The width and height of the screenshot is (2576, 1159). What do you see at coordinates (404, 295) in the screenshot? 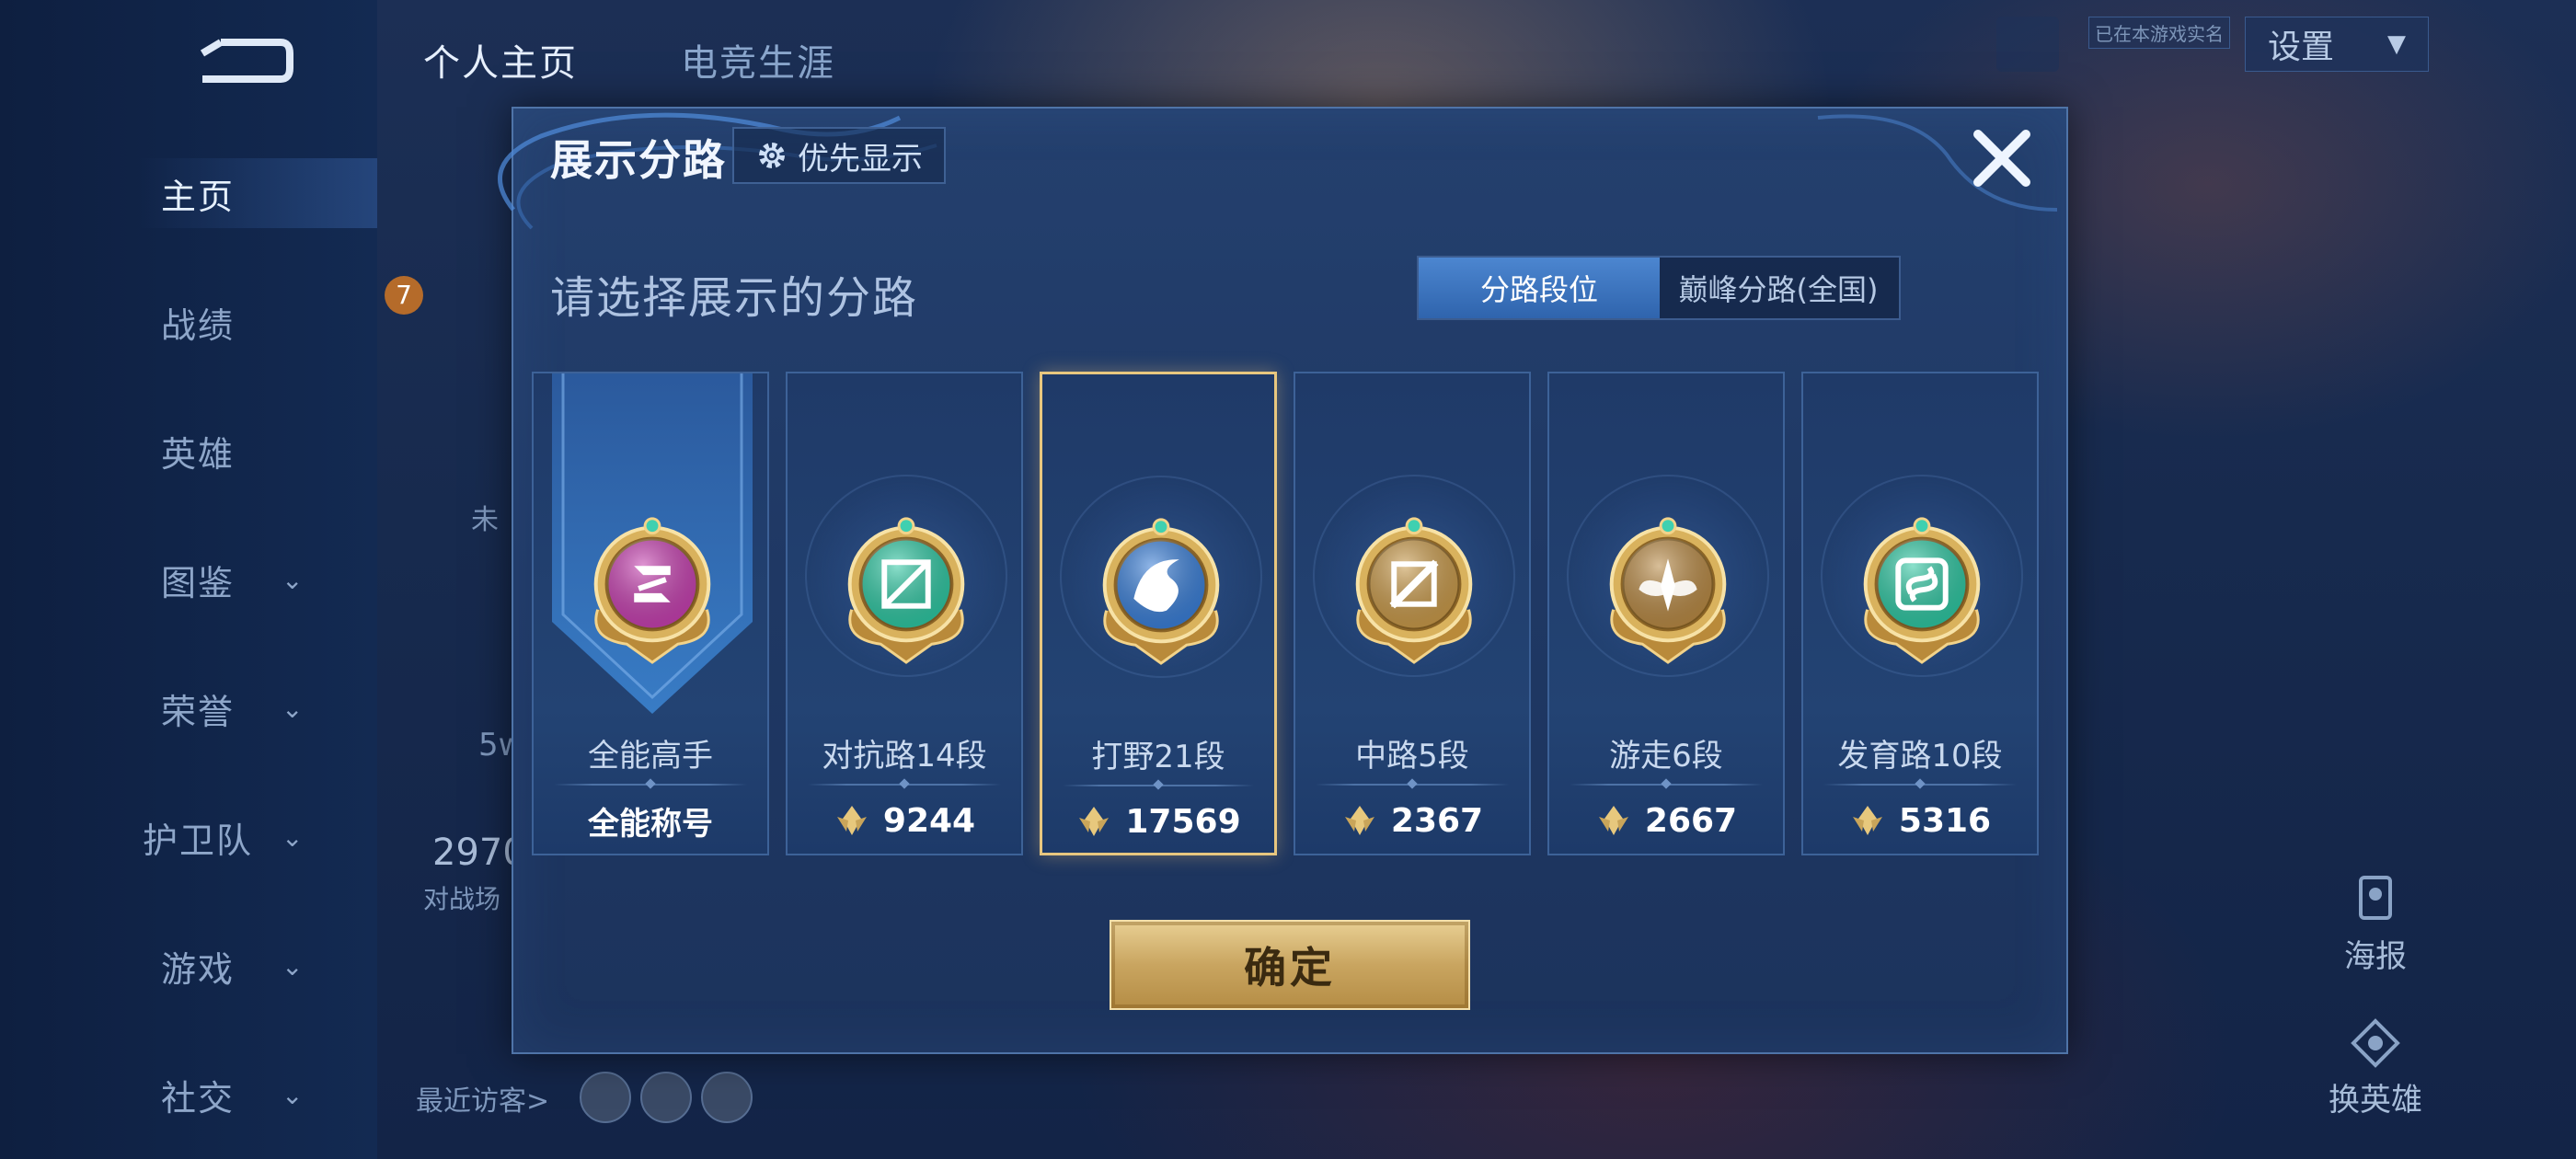
I see `level-badge: 7` at bounding box center [404, 295].